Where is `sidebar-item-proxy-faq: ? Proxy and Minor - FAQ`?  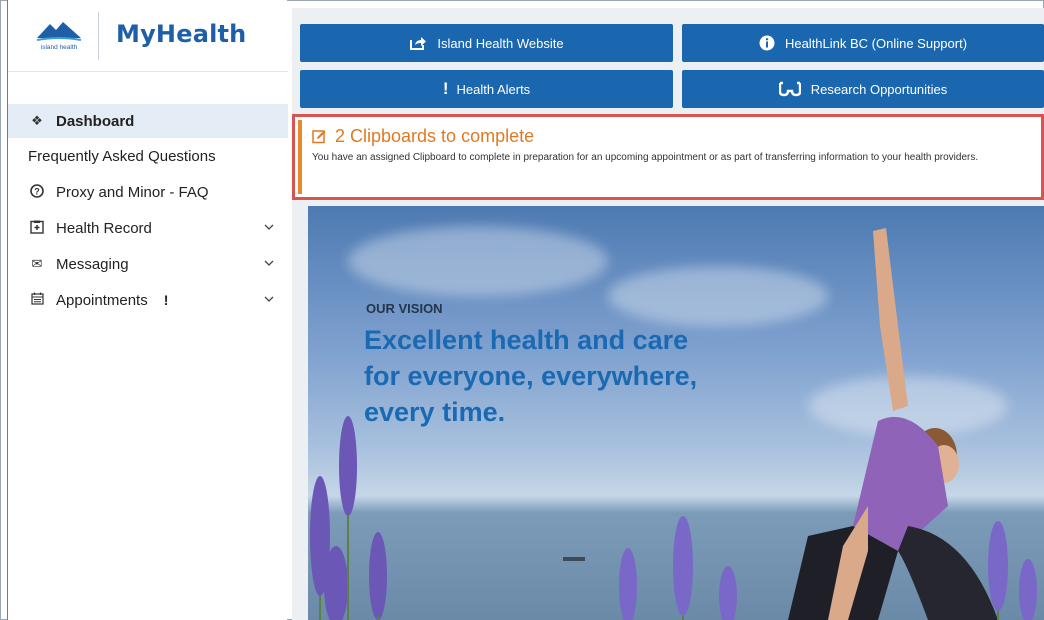
sidebar-item-proxy-faq: ? Proxy and Minor - FAQ is located at coordinates (148, 192).